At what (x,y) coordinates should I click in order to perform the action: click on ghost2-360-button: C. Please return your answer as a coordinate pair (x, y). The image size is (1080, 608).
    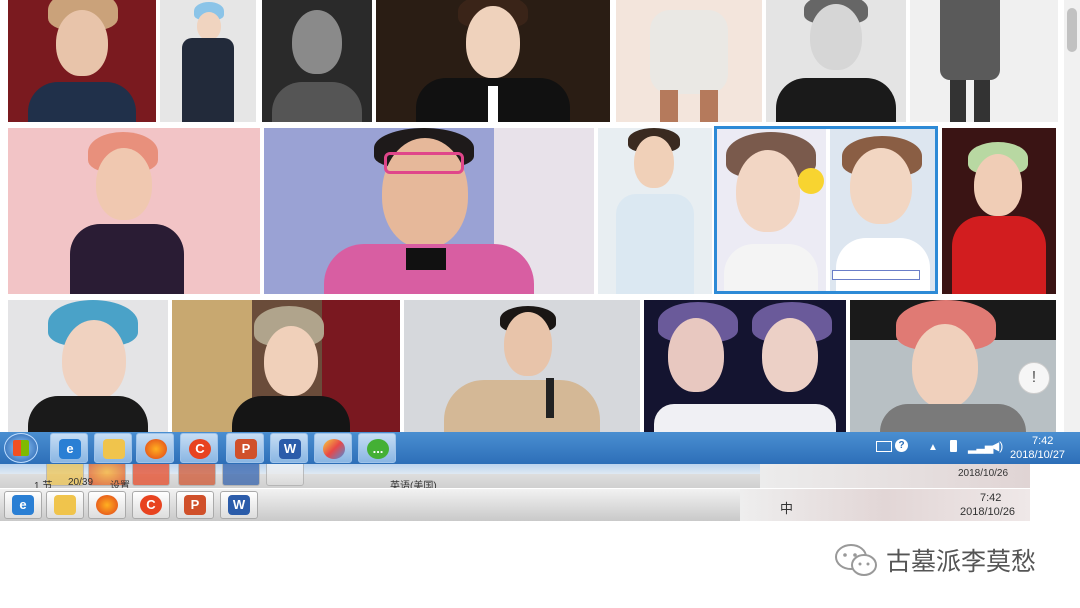
    Looking at the image, I should click on (151, 505).